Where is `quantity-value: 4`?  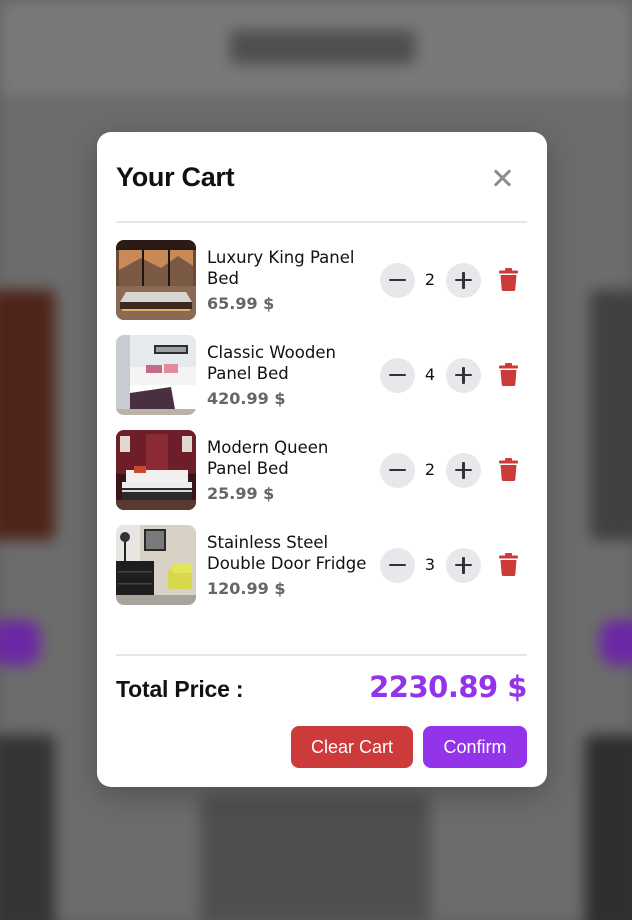 quantity-value: 4 is located at coordinates (430, 374).